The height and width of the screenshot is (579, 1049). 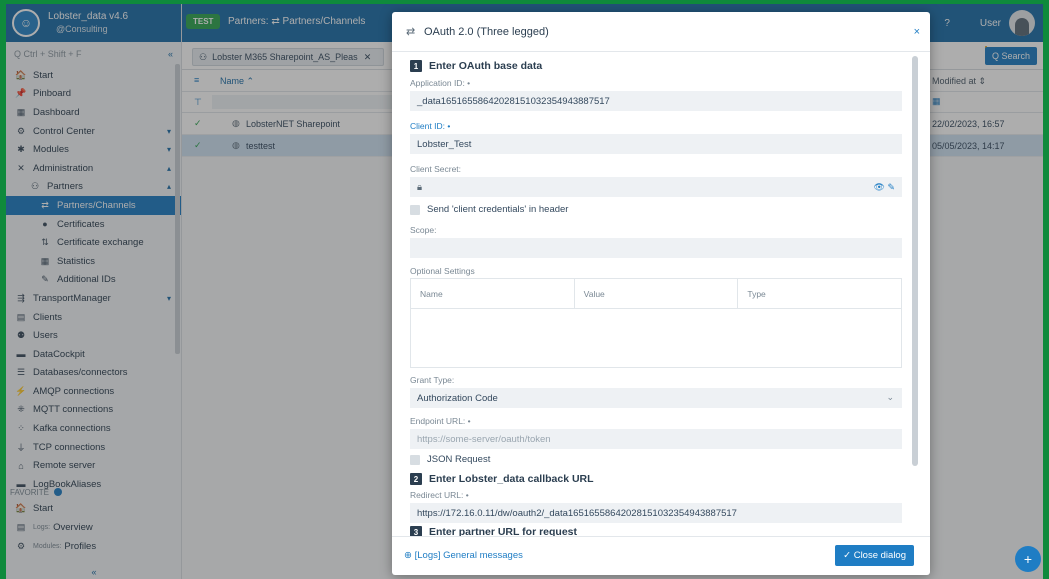 What do you see at coordinates (430, 126) in the screenshot?
I see `client-id-label: Client ID: •` at bounding box center [430, 126].